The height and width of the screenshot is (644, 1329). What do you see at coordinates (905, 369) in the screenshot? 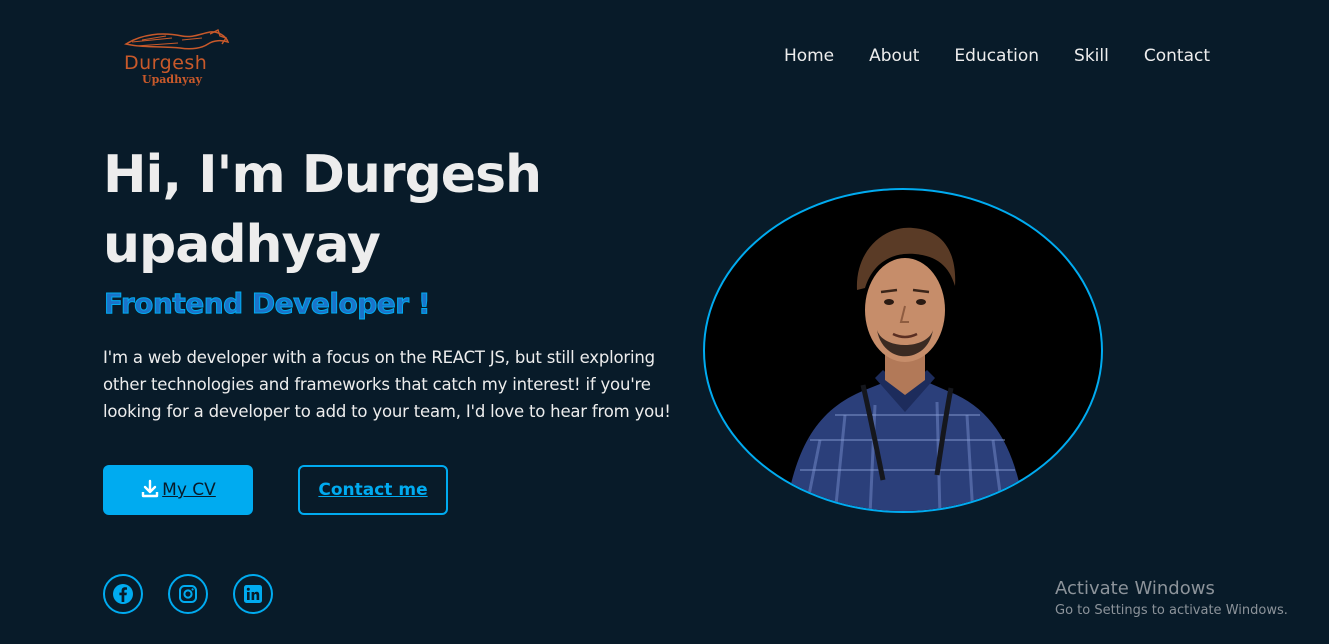
I see `profile-photo-illustration` at bounding box center [905, 369].